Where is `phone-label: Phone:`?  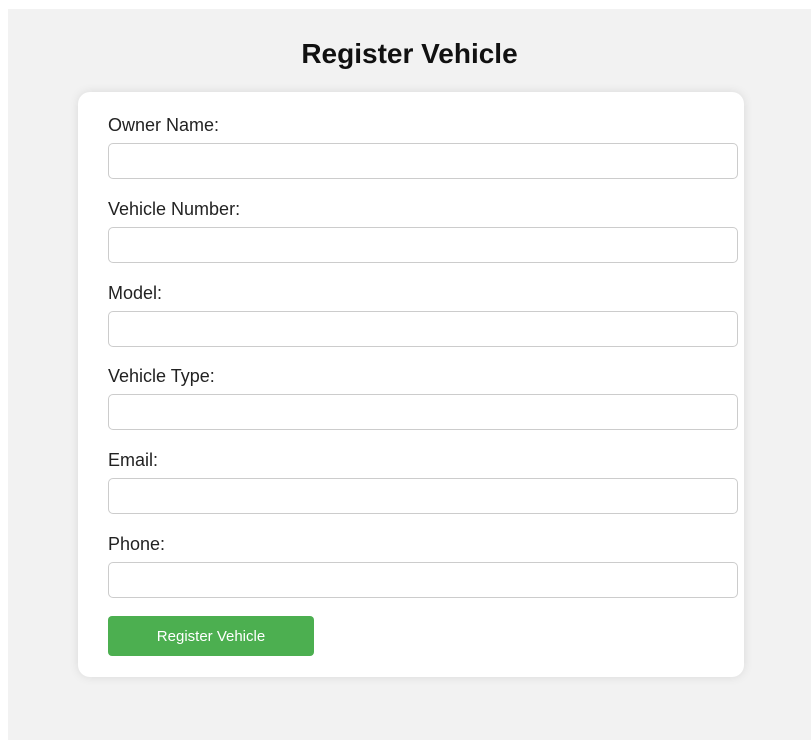 phone-label: Phone: is located at coordinates (137, 544).